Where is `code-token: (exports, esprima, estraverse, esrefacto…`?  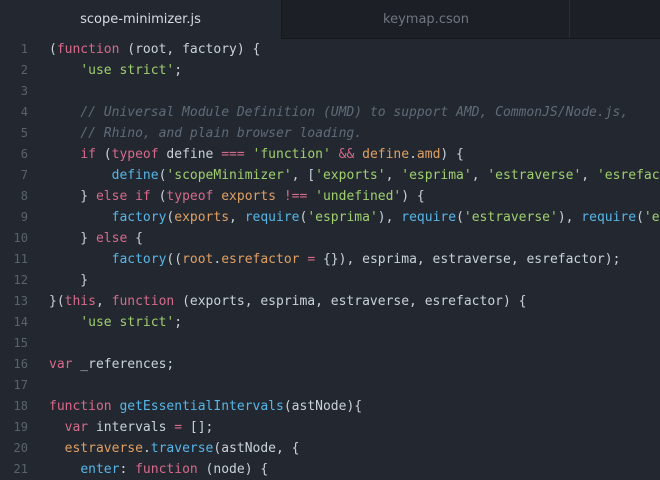 code-token: (exports, esprima, estraverse, esrefacto… is located at coordinates (350, 301).